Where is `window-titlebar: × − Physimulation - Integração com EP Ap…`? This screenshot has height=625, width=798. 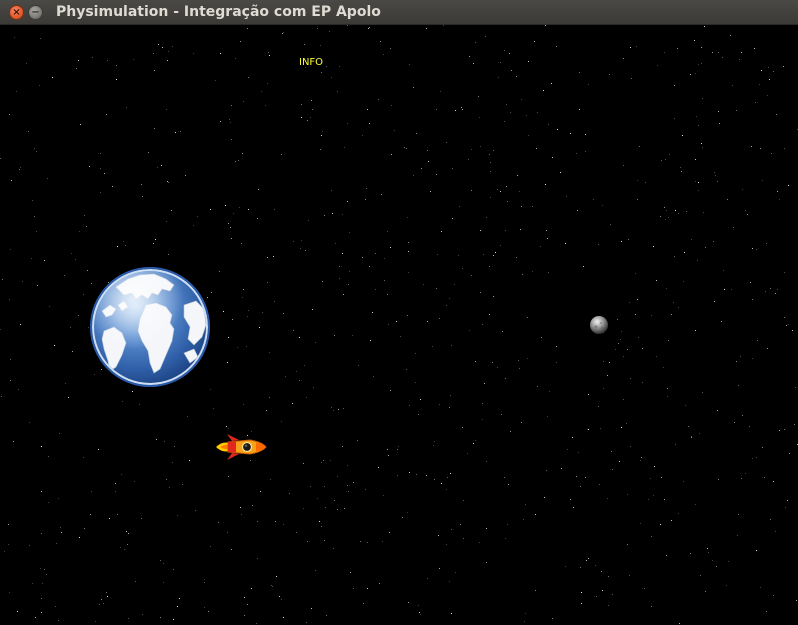 window-titlebar: × − Physimulation - Integração com EP Ap… is located at coordinates (399, 12).